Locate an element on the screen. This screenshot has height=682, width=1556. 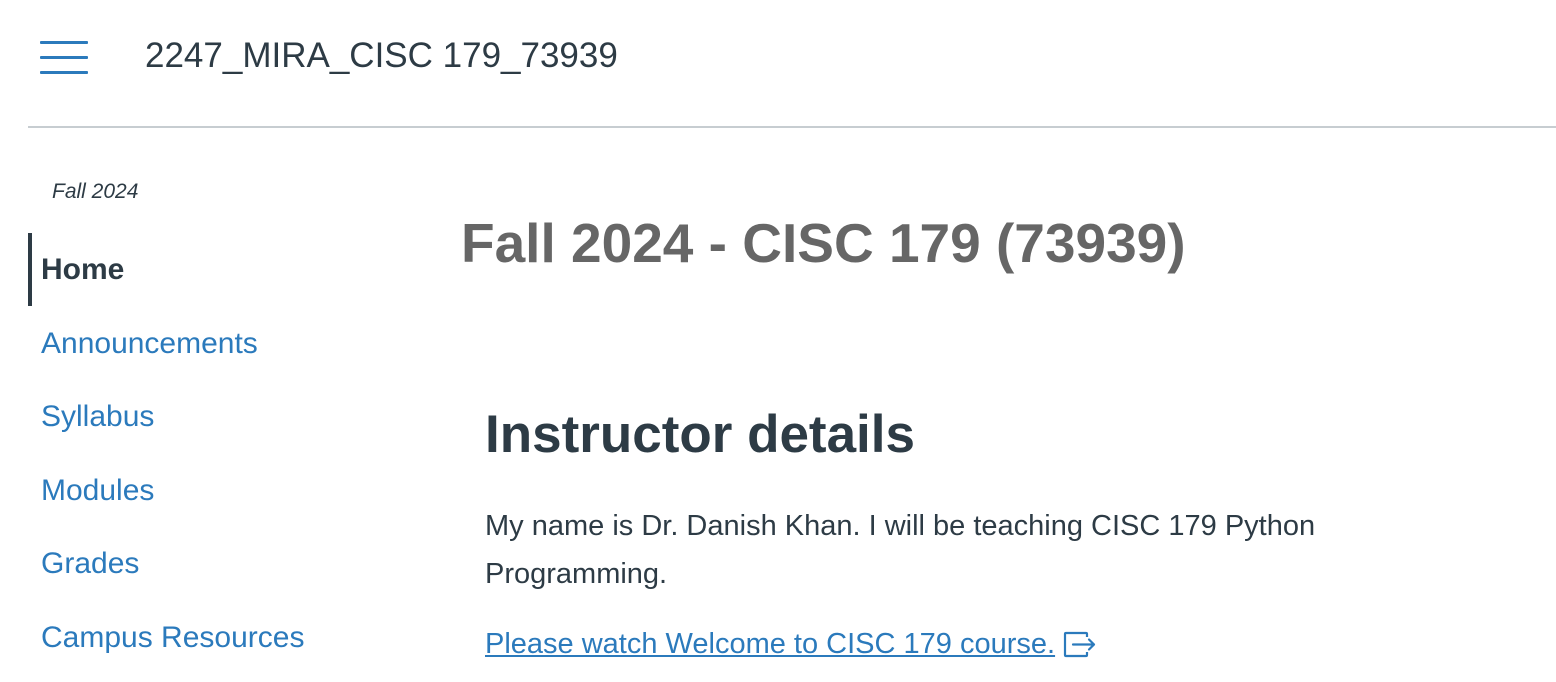
sidebar-item-grades: Grades is located at coordinates (218, 564).